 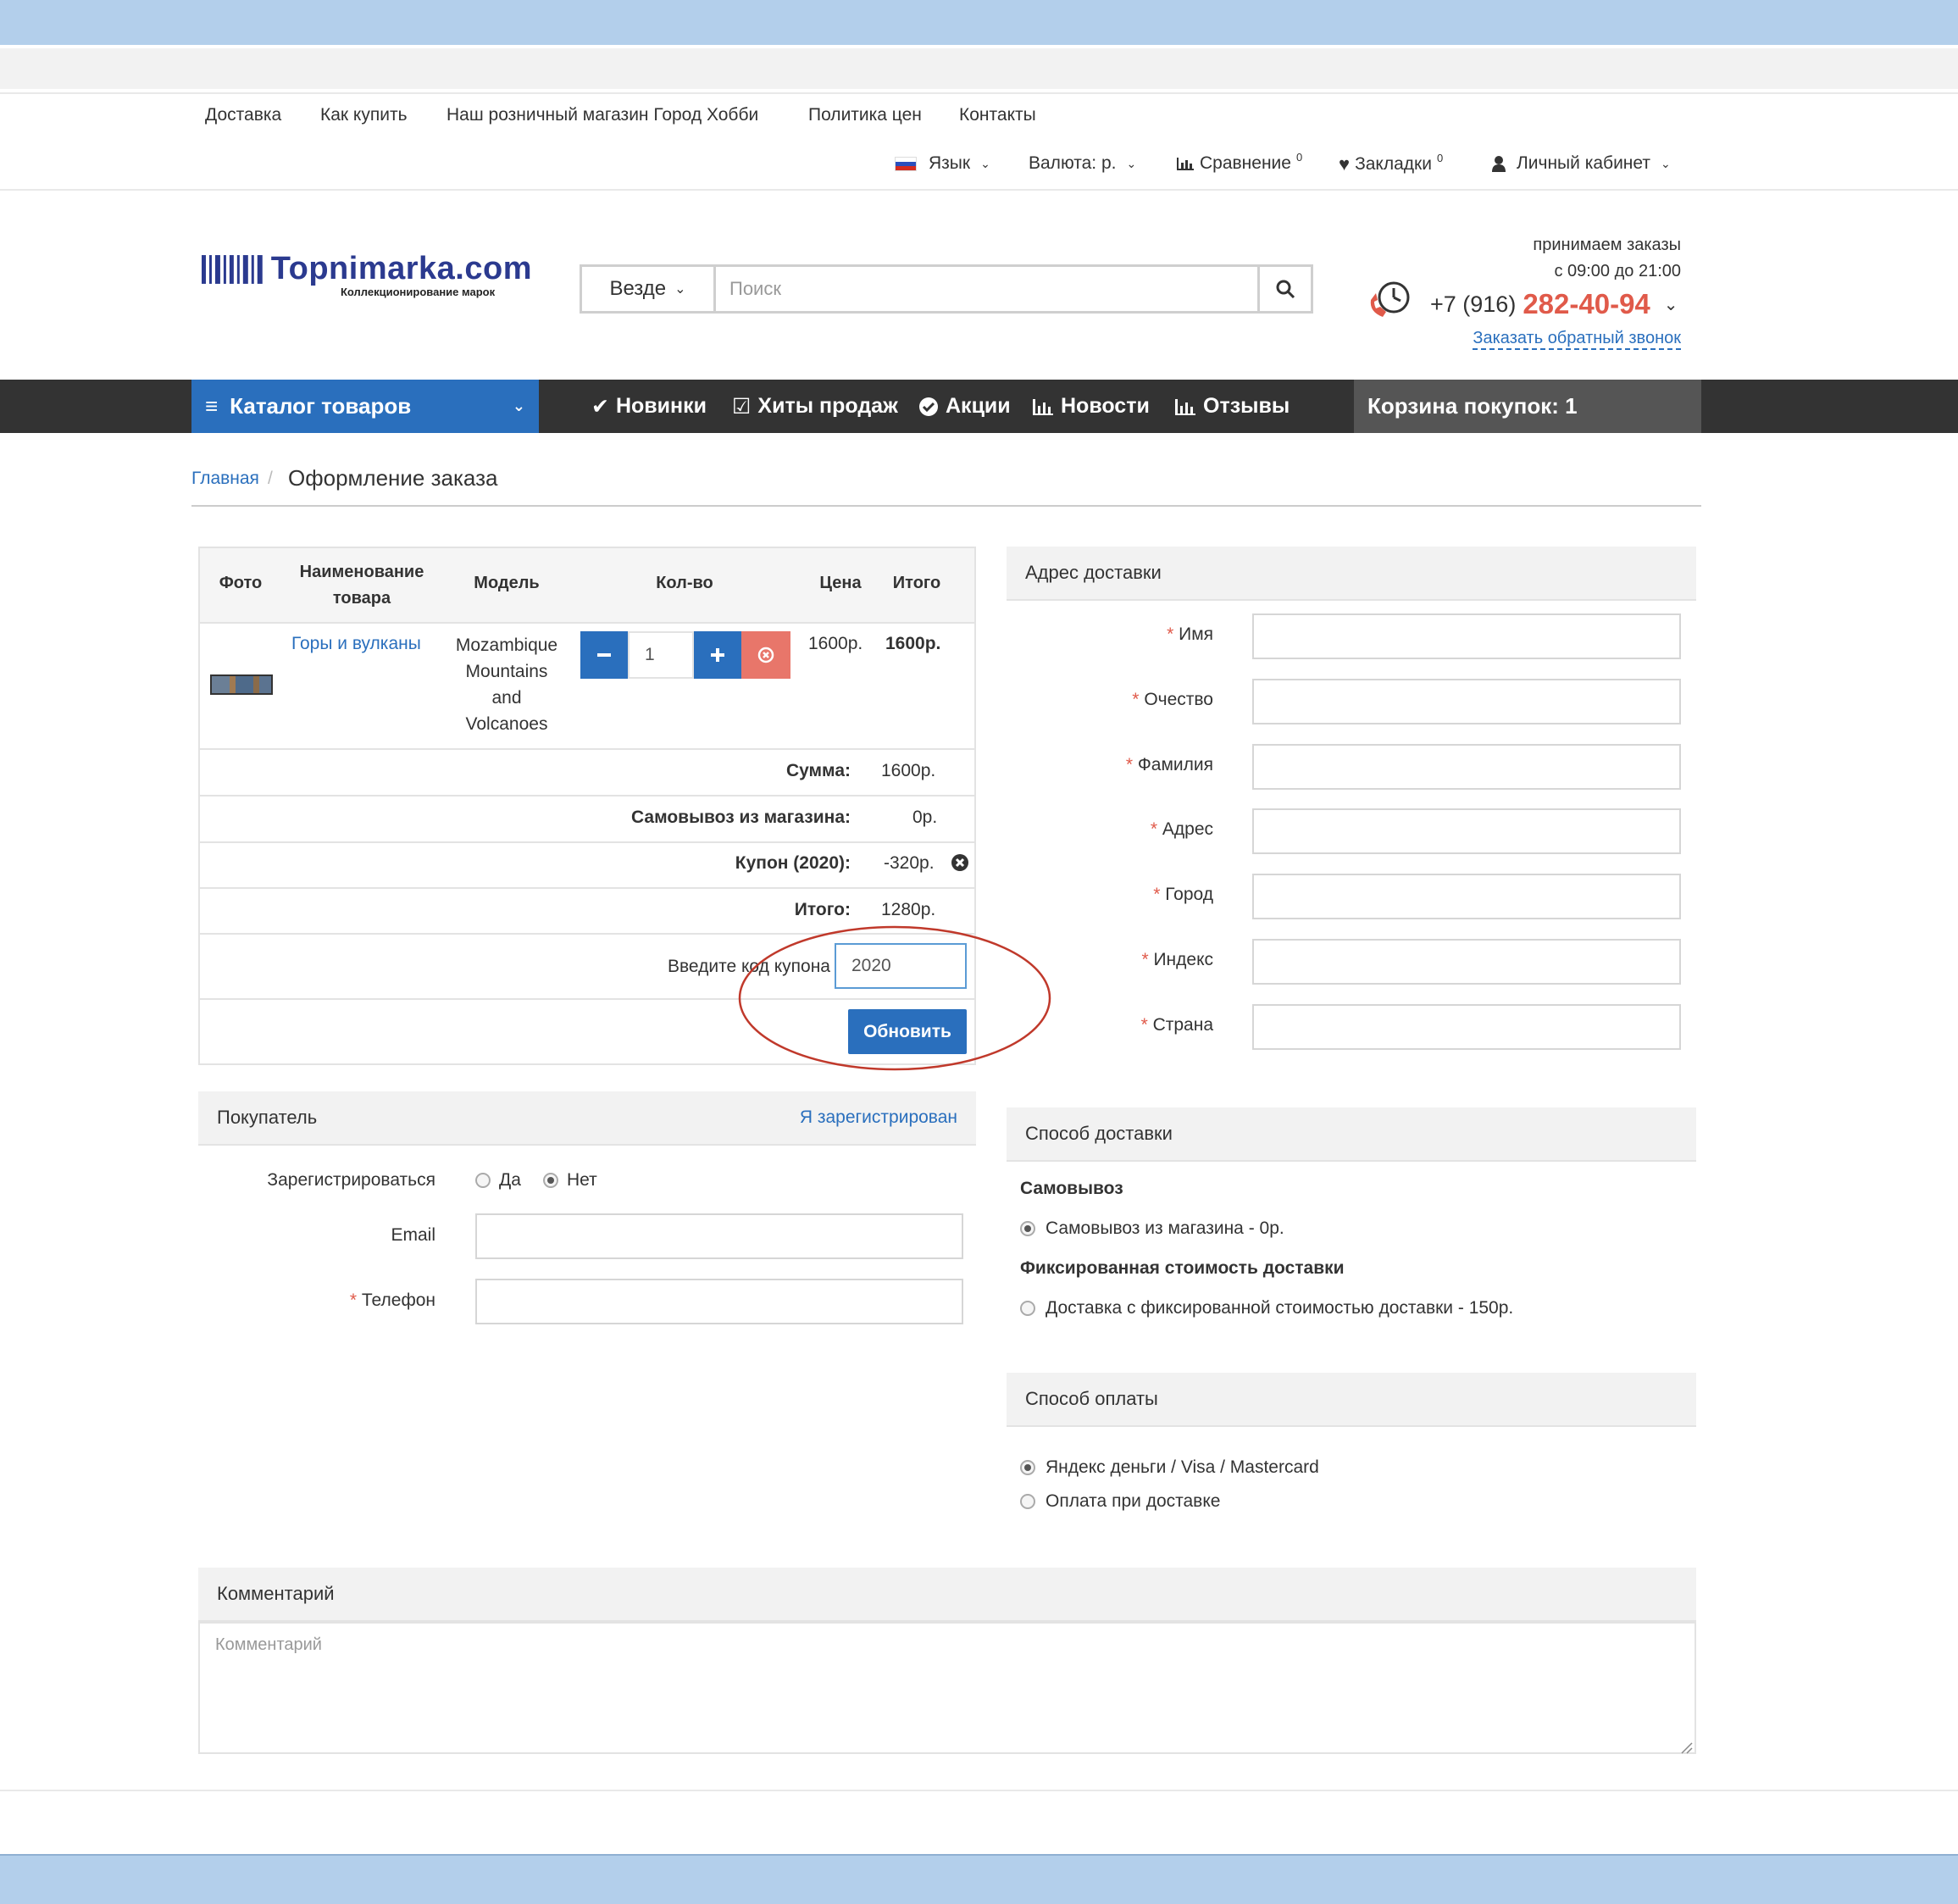 What do you see at coordinates (965, 406) in the screenshot?
I see `nav-promotions: Акции` at bounding box center [965, 406].